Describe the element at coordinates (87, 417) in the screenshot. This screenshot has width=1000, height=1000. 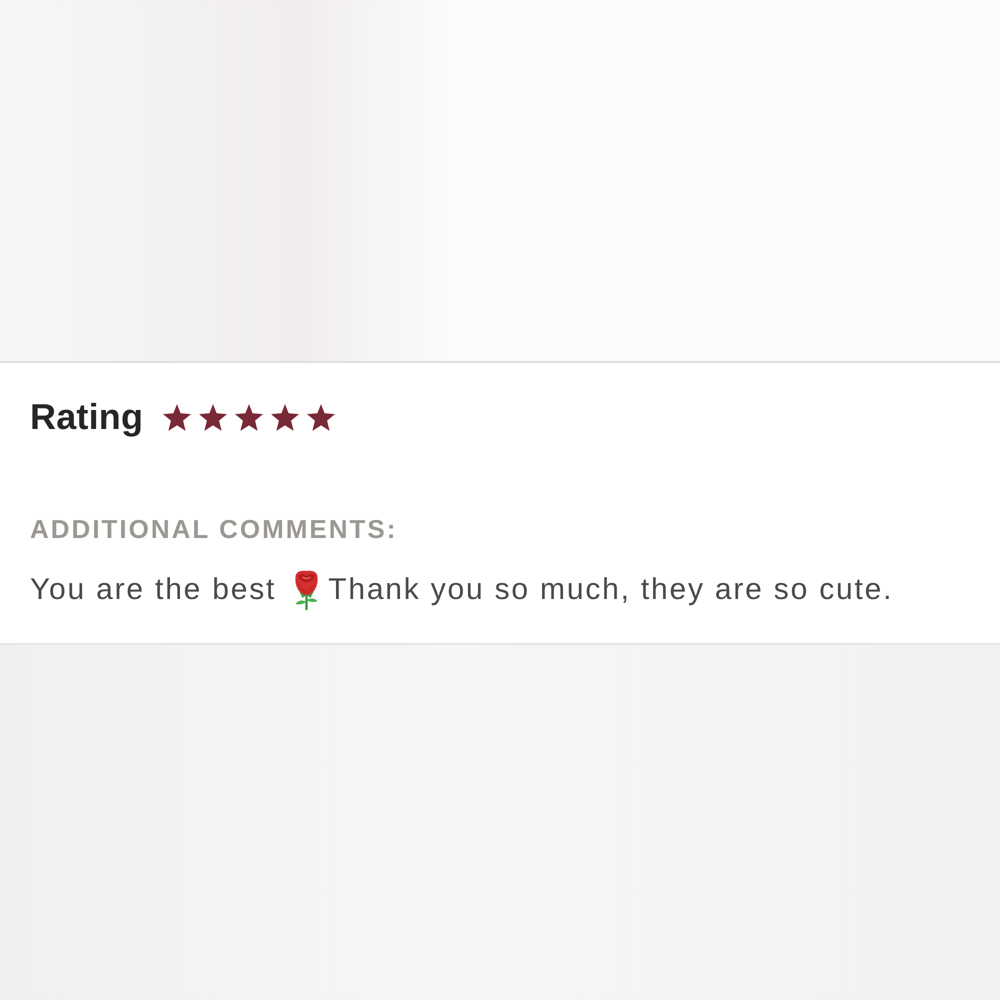
I see `rating-label: Rating` at that location.